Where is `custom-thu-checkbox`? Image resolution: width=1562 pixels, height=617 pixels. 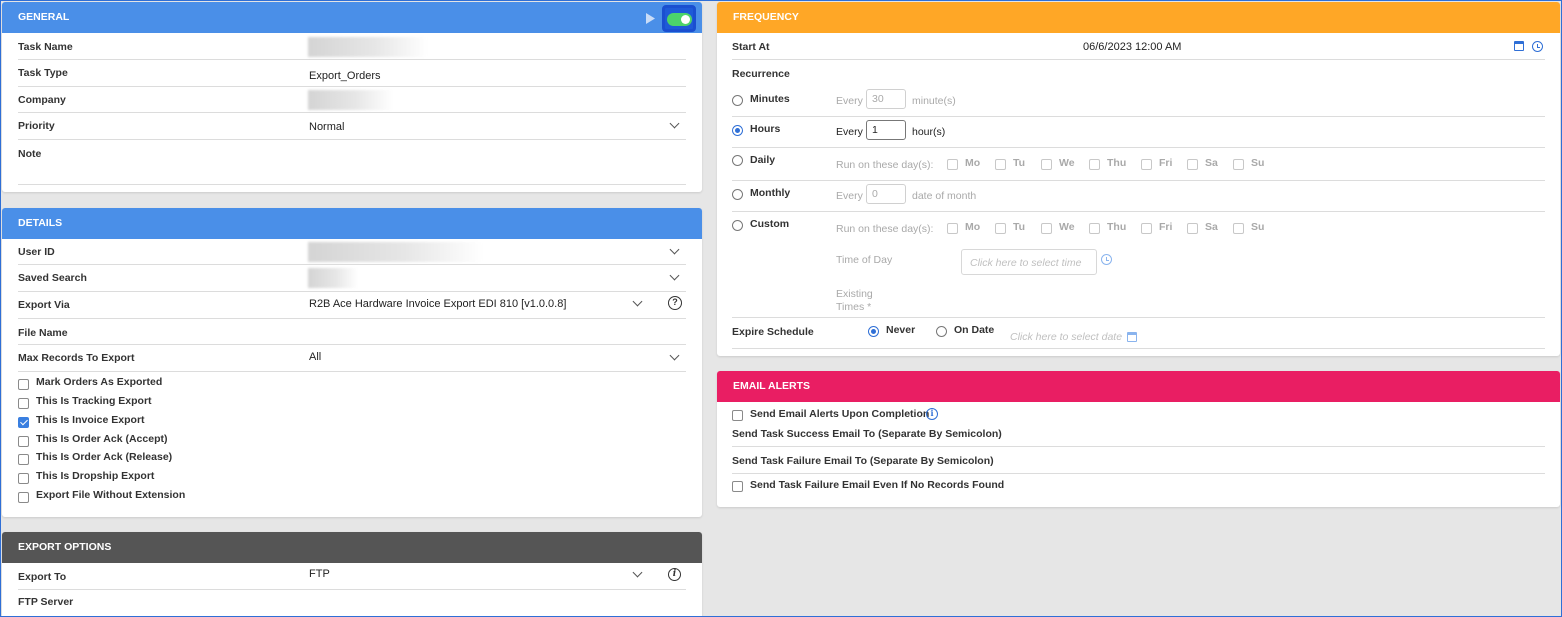 custom-thu-checkbox is located at coordinates (1094, 228).